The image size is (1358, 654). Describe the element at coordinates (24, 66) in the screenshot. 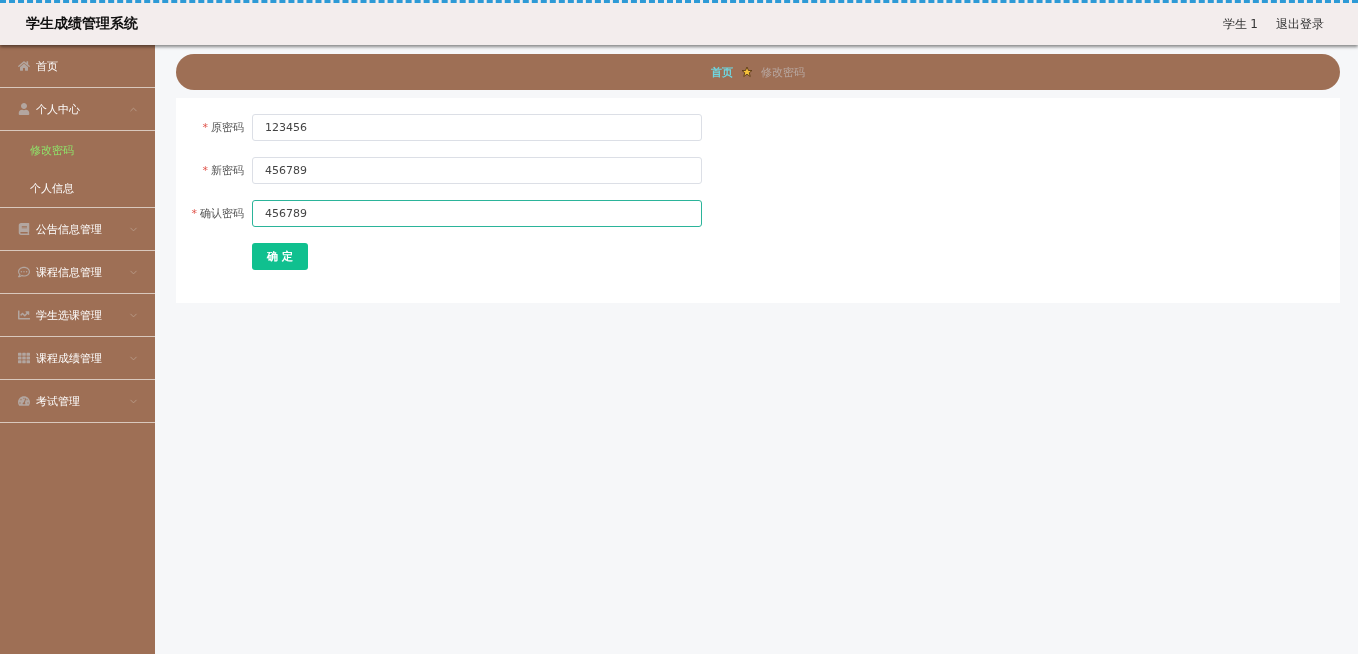

I see `home-icon` at that location.